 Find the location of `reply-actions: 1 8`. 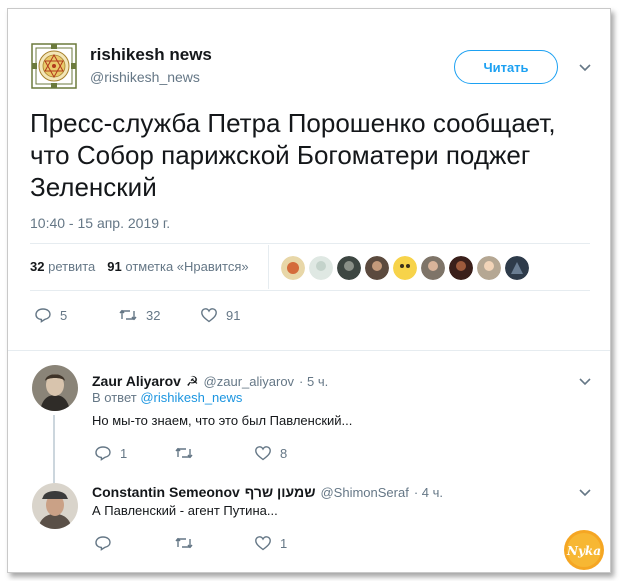

reply-actions: 1 8 is located at coordinates (190, 453).